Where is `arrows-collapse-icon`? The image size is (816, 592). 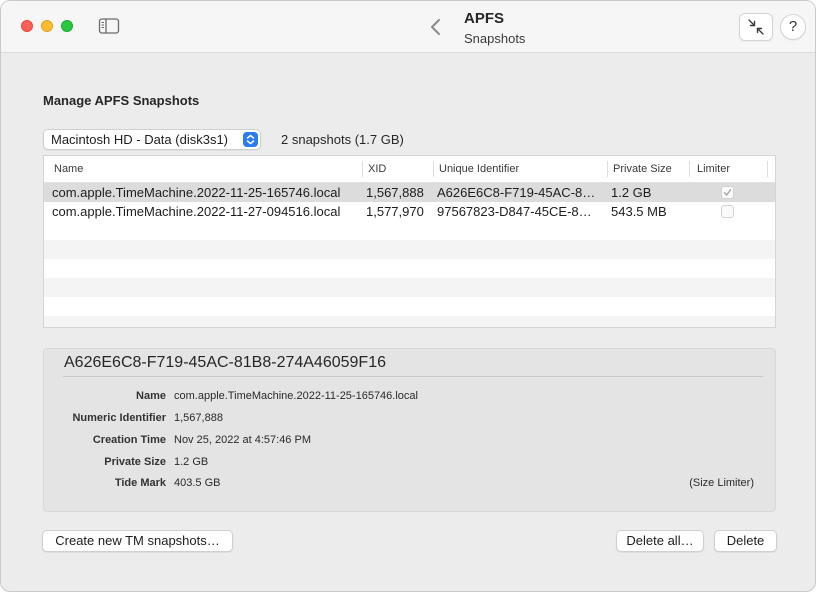 arrows-collapse-icon is located at coordinates (756, 27).